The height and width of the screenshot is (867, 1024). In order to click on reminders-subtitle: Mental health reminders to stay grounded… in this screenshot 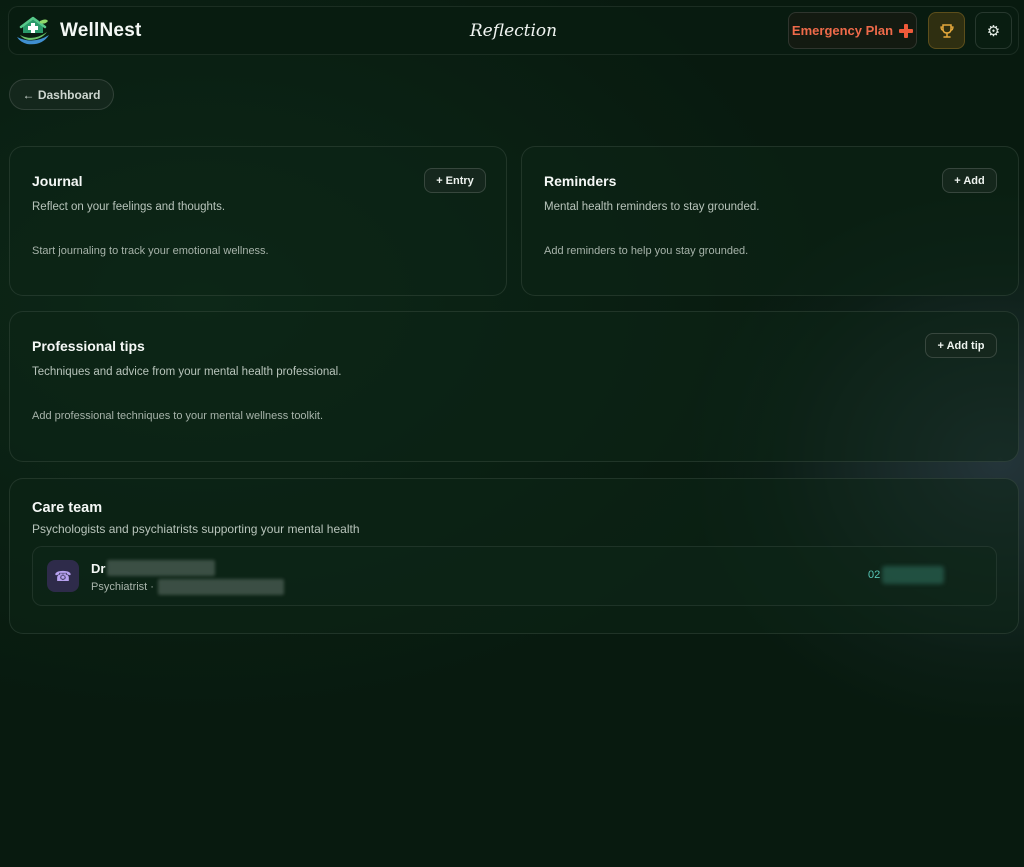, I will do `click(652, 207)`.